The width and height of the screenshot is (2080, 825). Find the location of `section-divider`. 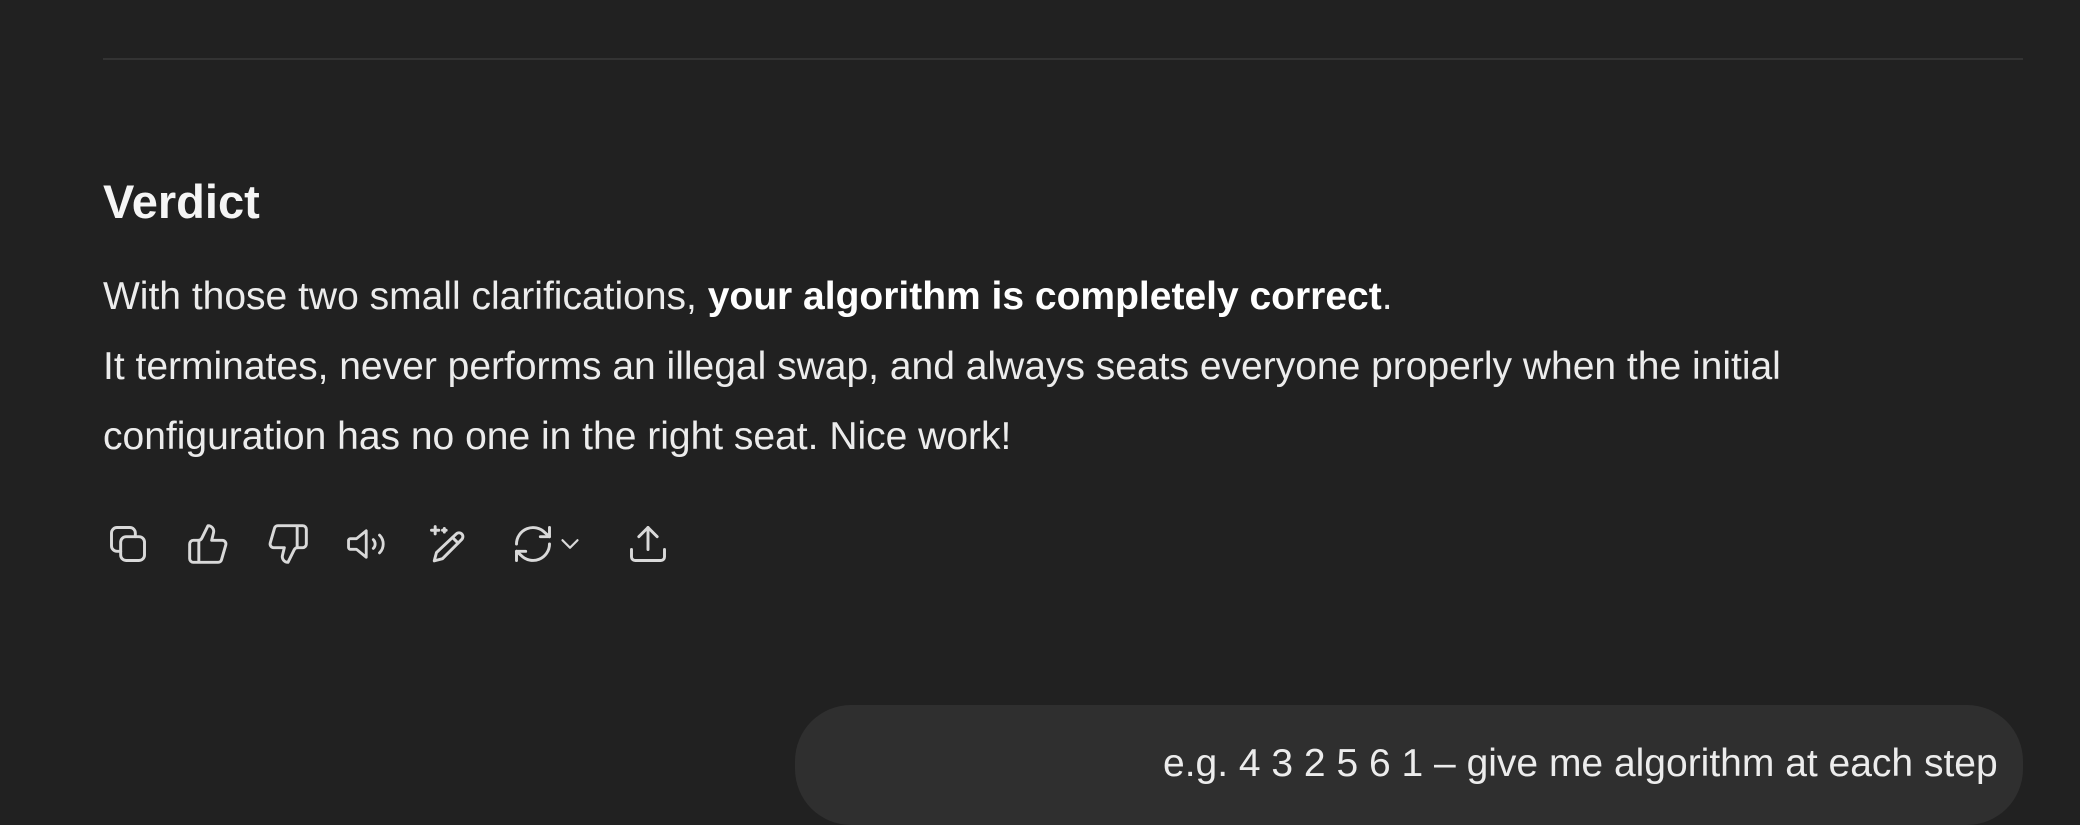

section-divider is located at coordinates (1063, 59).